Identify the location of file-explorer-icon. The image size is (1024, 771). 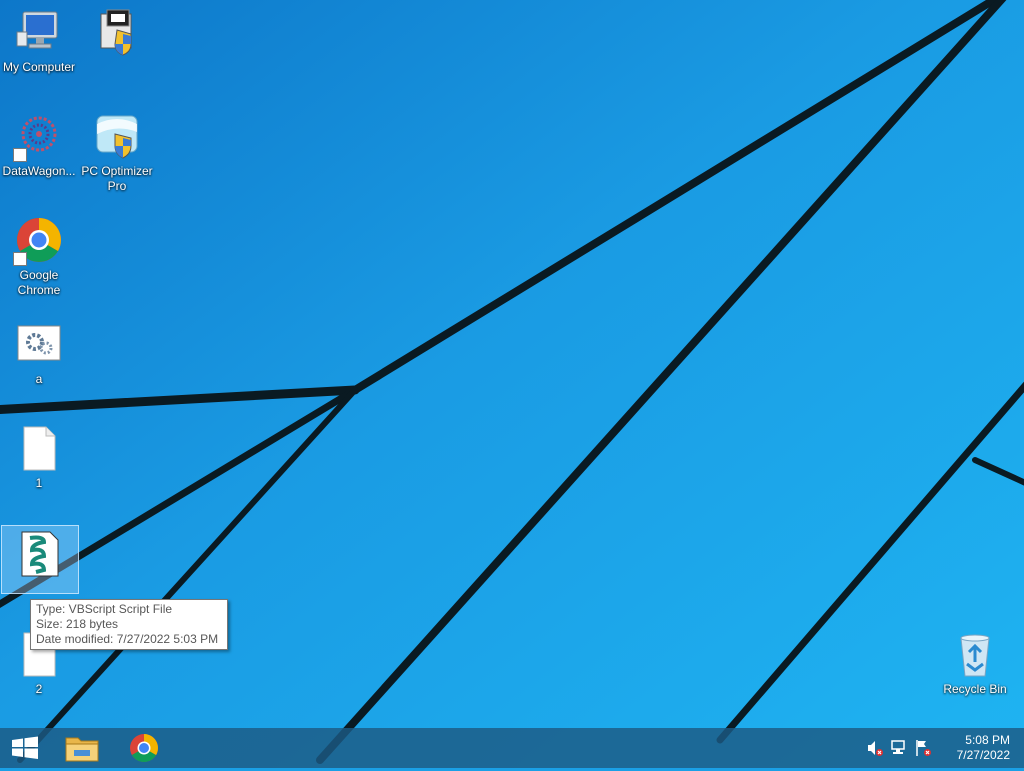
(82, 749).